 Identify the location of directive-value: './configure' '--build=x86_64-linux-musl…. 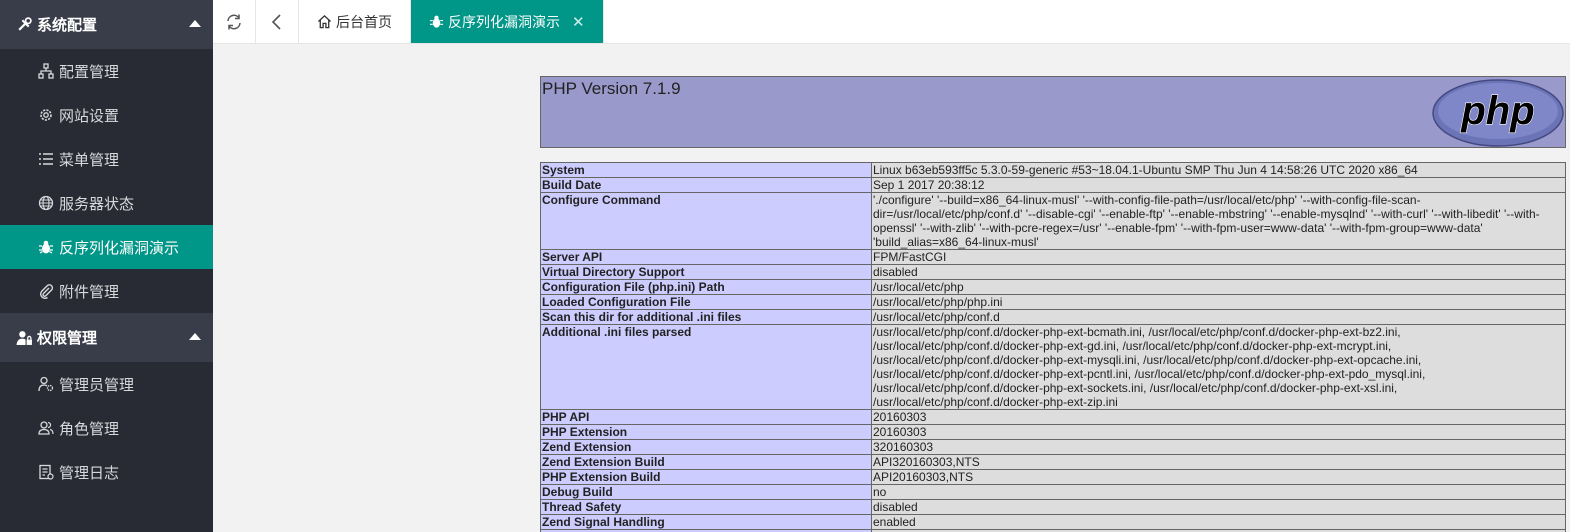
(1218, 221).